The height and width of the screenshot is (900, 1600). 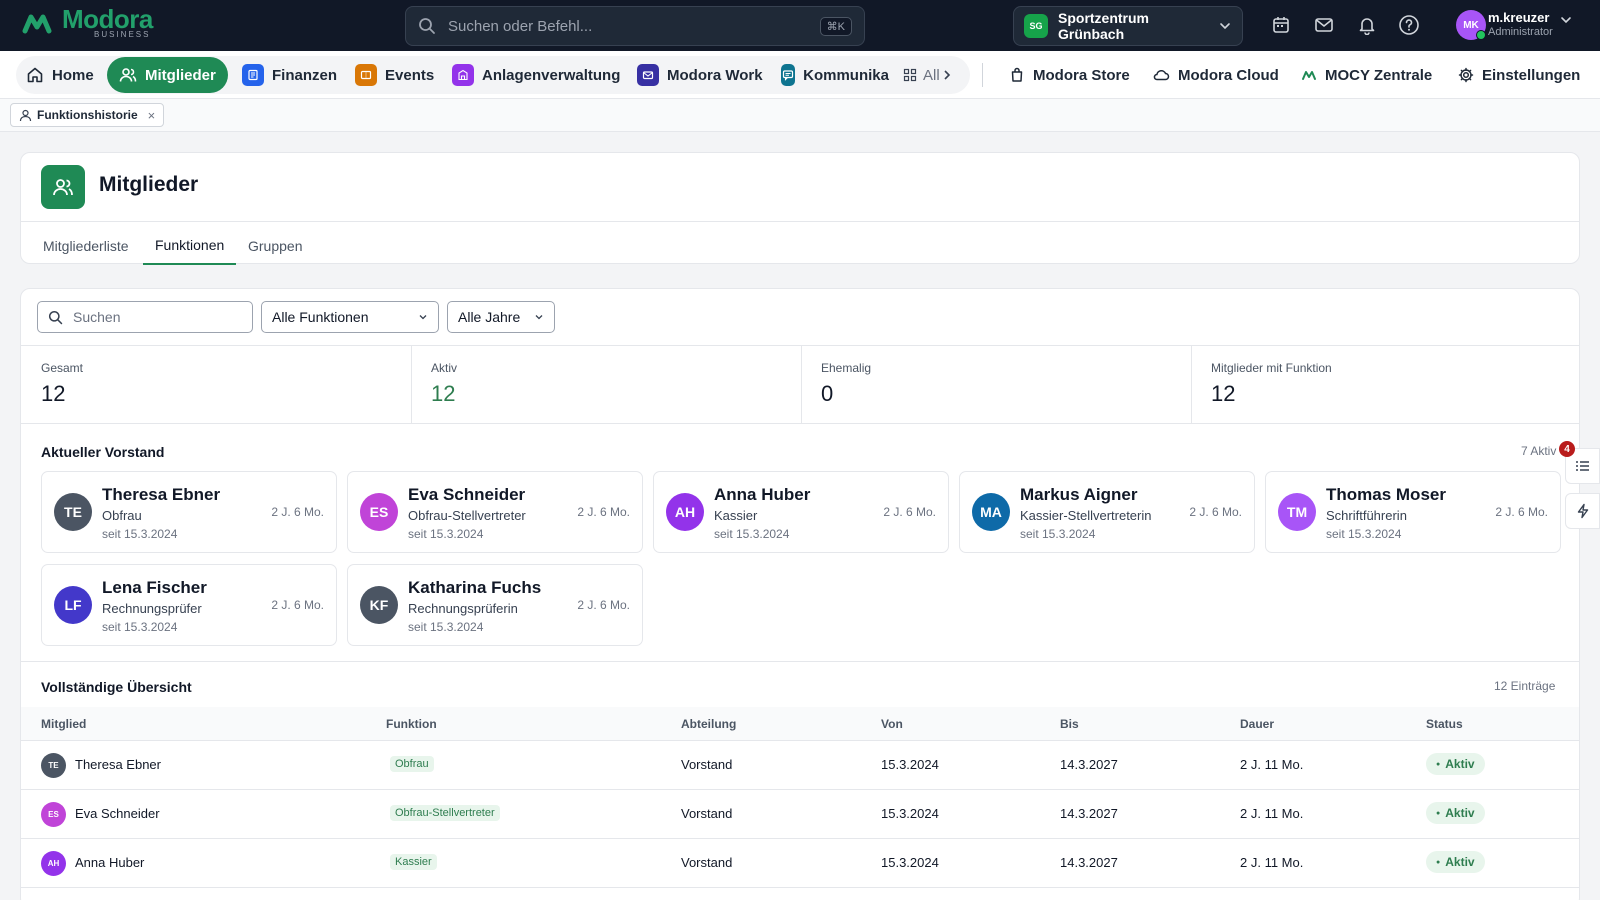 I want to click on nav-cloud-label: Modora Cloud, so click(x=1228, y=75).